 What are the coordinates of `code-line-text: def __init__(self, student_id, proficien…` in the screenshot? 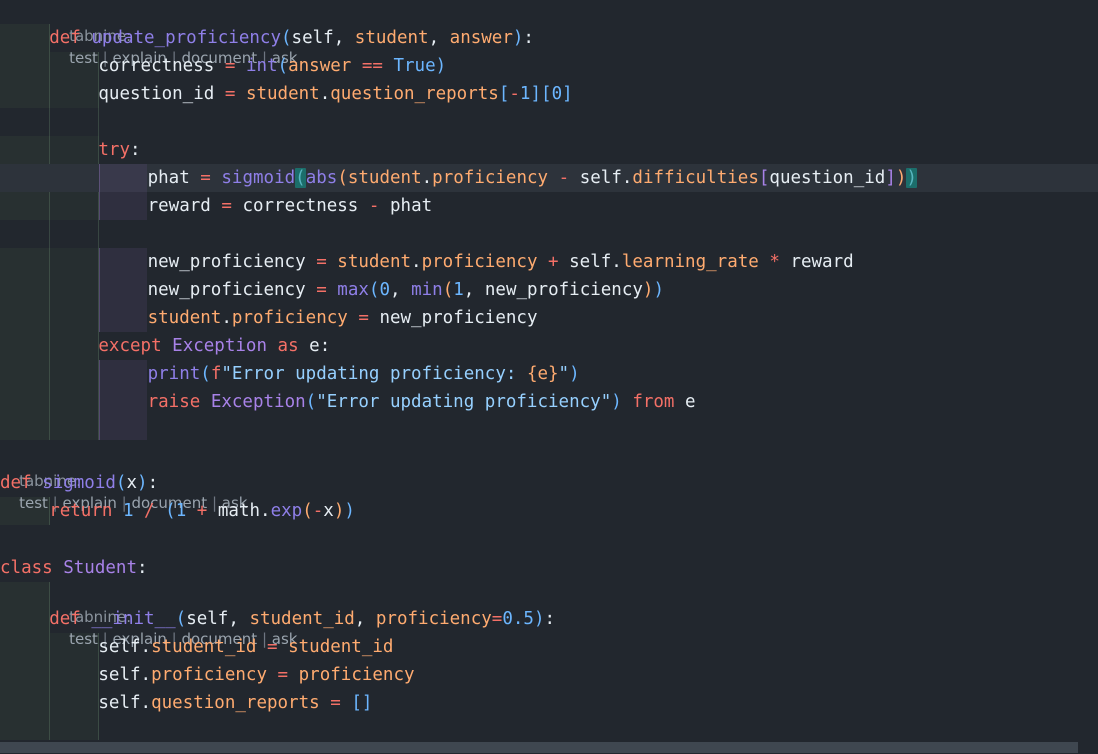 It's located at (302, 619).